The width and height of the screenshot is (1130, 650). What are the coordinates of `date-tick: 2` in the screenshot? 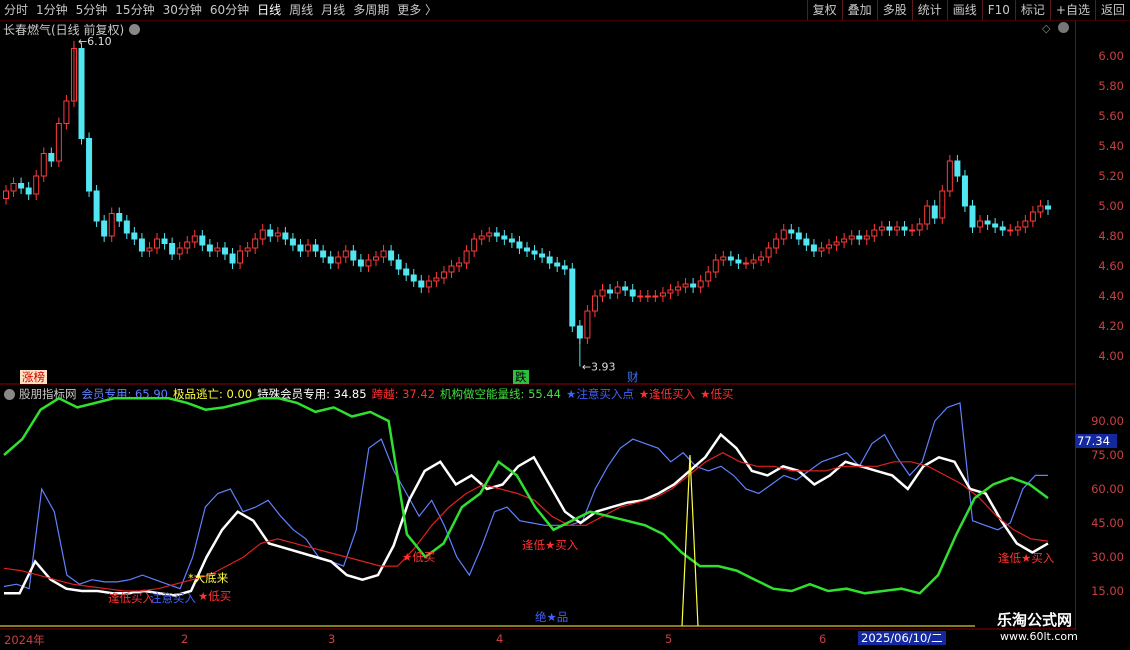 It's located at (185, 639).